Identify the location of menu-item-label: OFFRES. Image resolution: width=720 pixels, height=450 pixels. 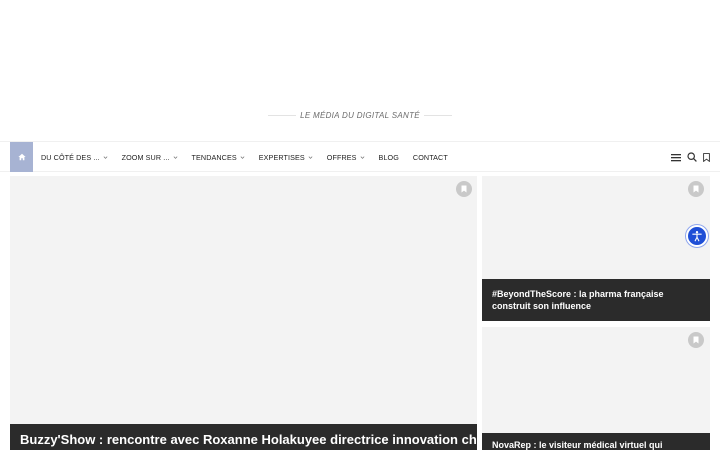
(341, 157).